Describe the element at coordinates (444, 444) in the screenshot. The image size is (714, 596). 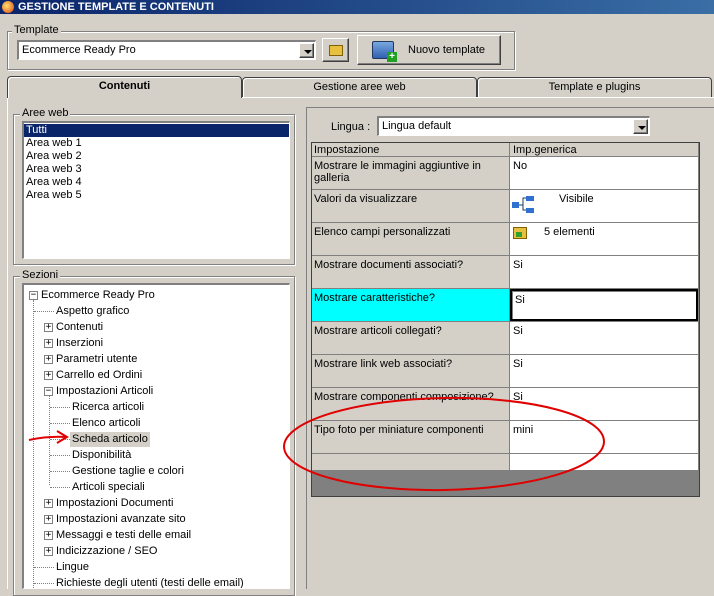
I see `annotation-ellipse` at that location.